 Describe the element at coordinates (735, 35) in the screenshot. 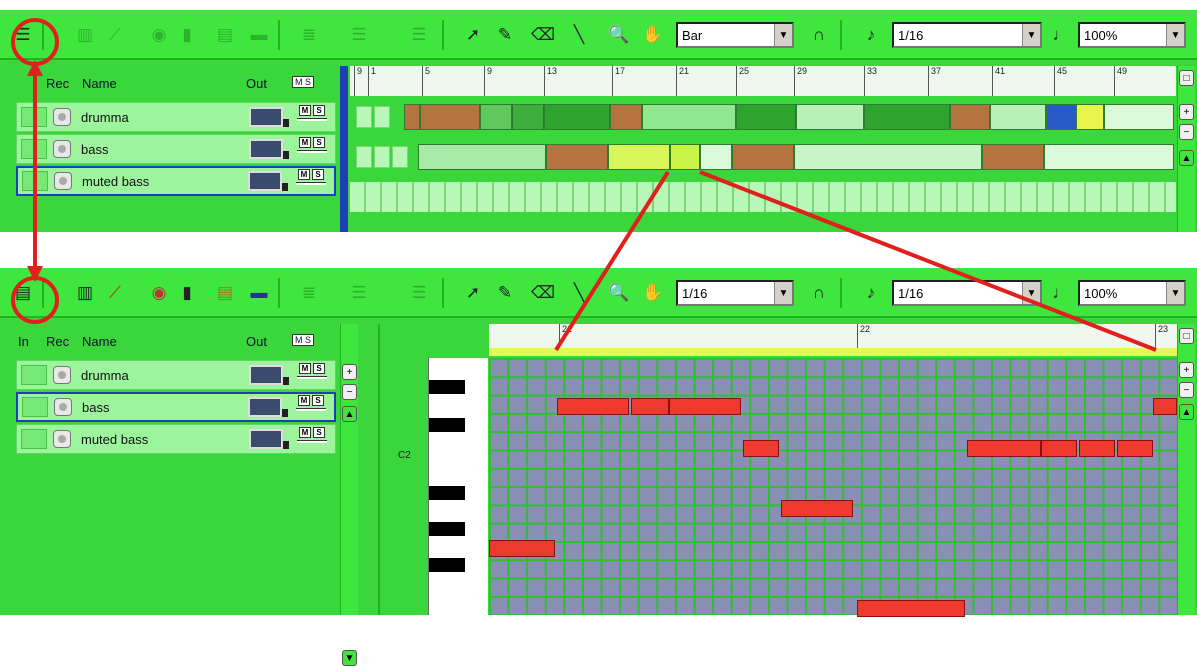

I see `snap-select: Bar ▼` at that location.